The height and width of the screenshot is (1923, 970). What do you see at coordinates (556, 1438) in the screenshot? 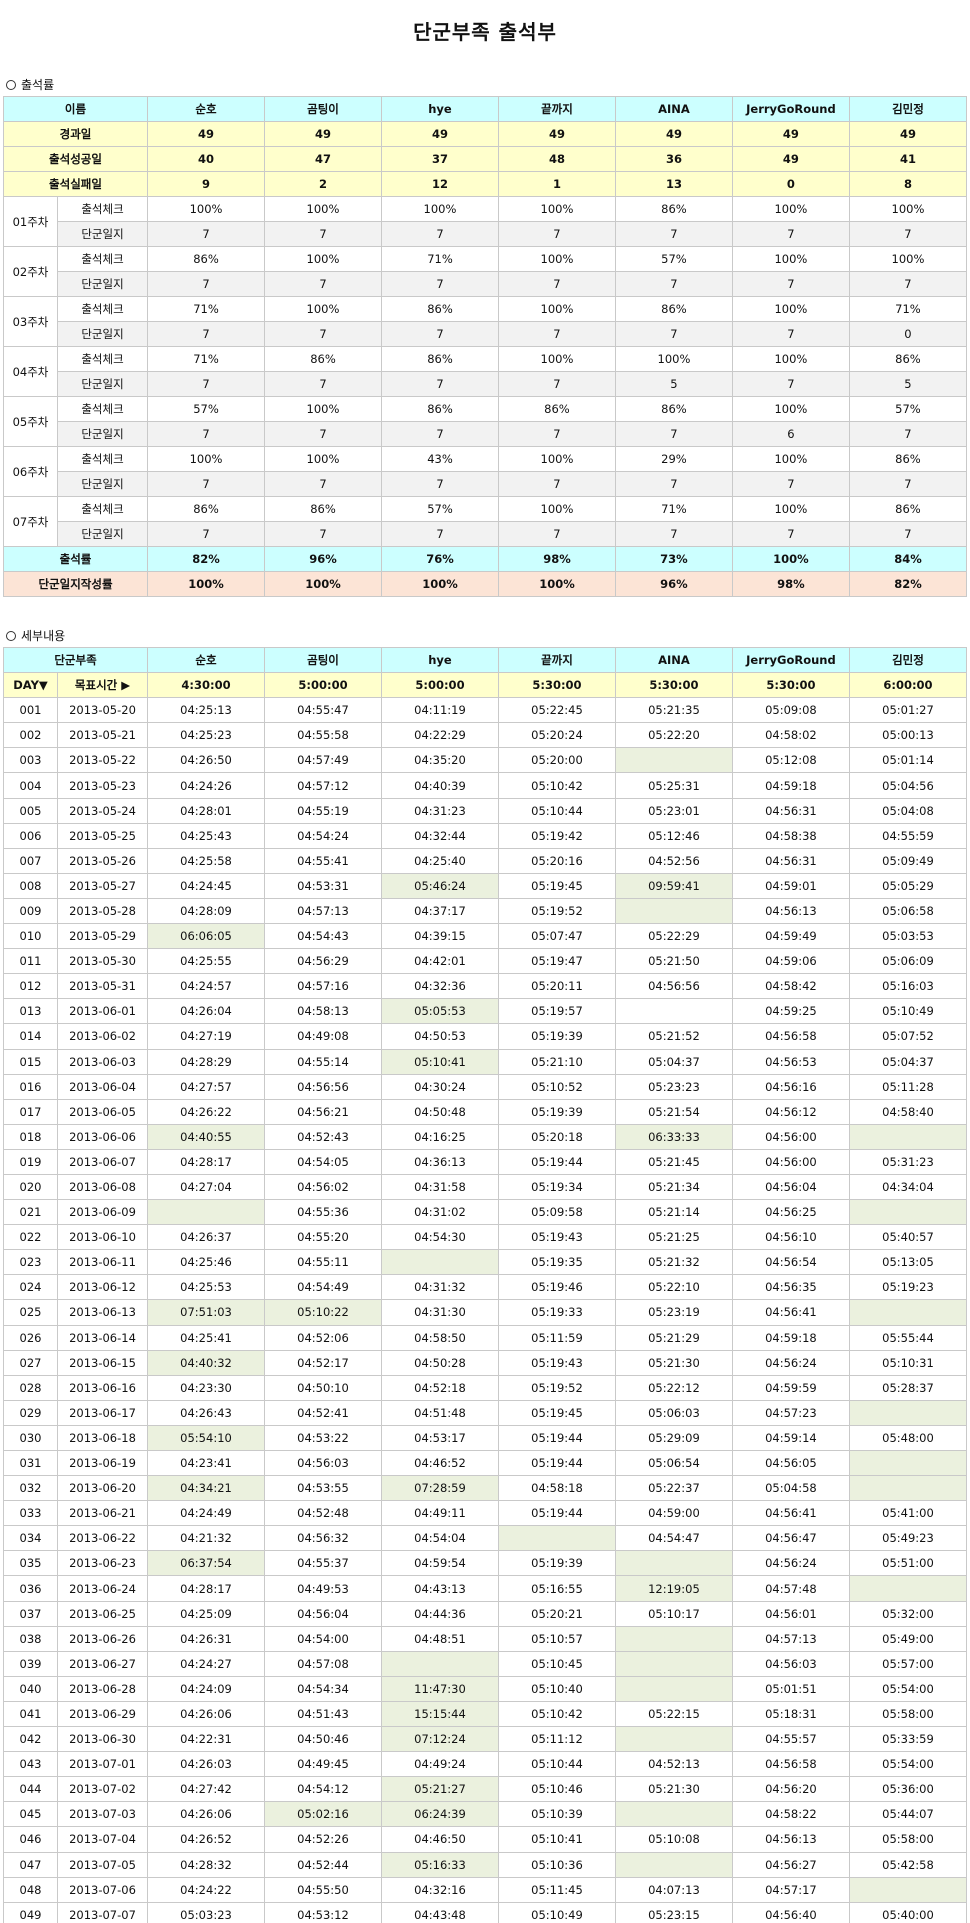
I see `time-cell: 05:19:44` at bounding box center [556, 1438].